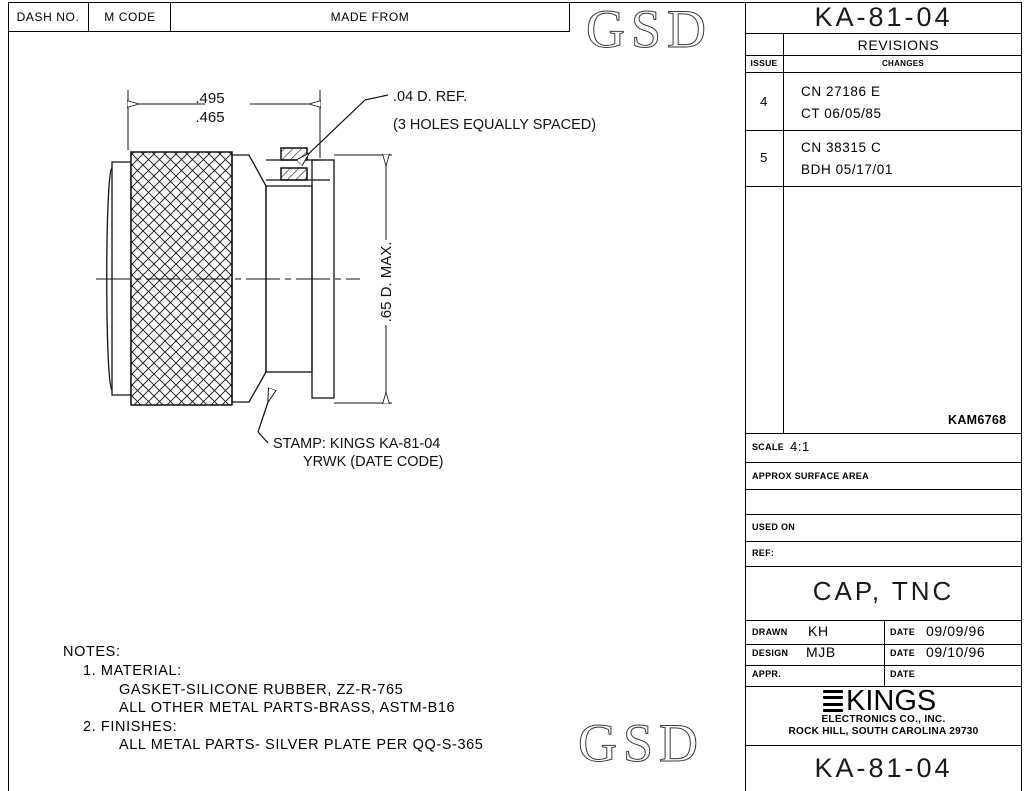 This screenshot has width=1024, height=791. What do you see at coordinates (494, 125) in the screenshot?
I see `dim-hole-note: (3 HOLES EQUALLY SPACED)` at bounding box center [494, 125].